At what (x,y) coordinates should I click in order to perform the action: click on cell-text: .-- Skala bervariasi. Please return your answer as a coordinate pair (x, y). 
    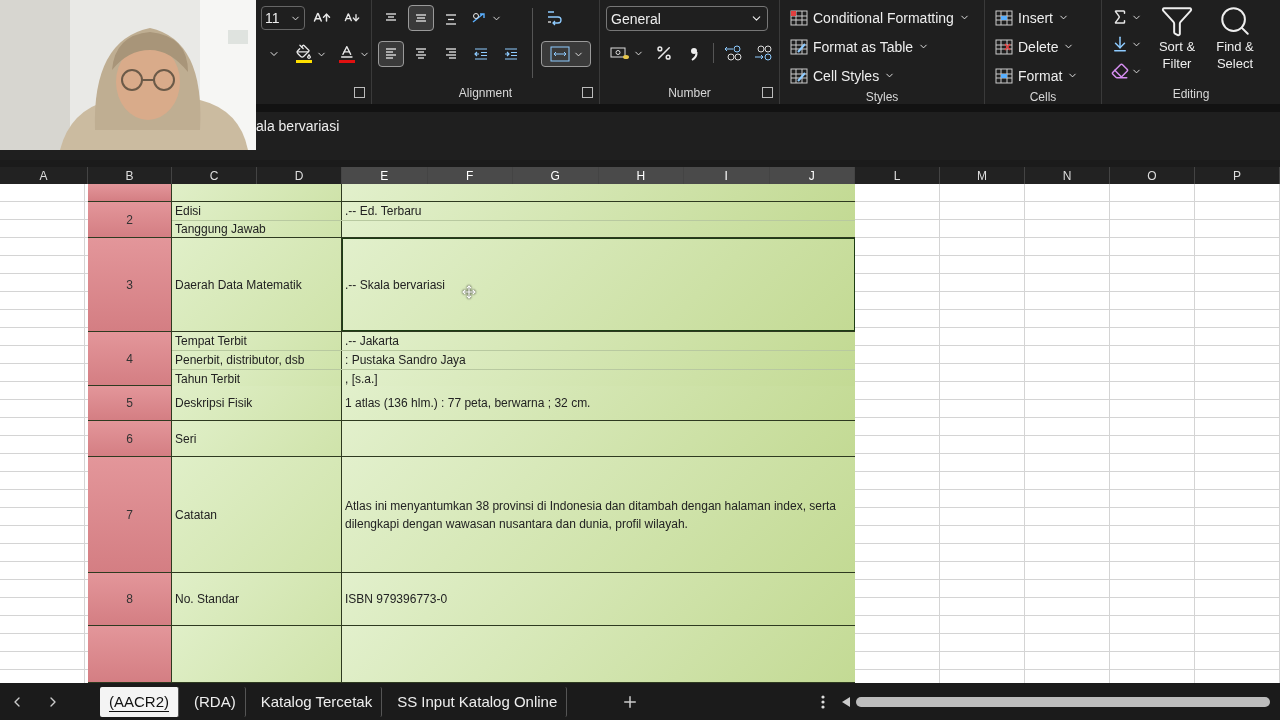
    Looking at the image, I should click on (395, 285).